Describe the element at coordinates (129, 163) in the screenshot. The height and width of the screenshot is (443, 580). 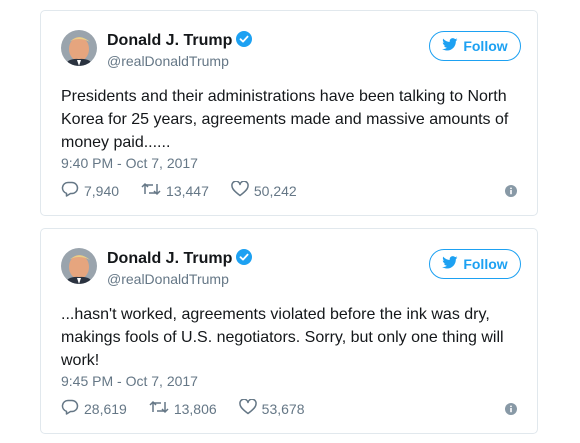
I see `tweet-timestamp: 9:40 PM - Oct 7, 2017` at that location.